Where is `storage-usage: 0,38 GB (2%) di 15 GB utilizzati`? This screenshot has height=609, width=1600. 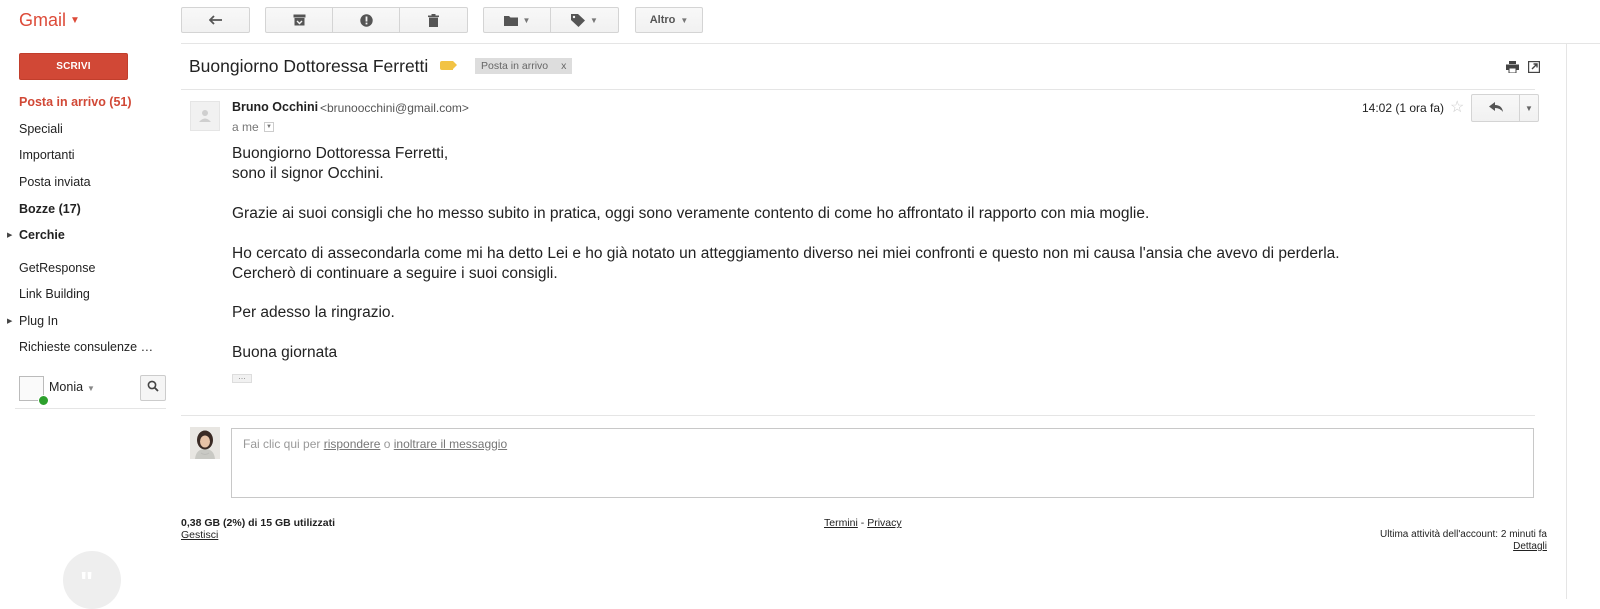 storage-usage: 0,38 GB (2%) di 15 GB utilizzati is located at coordinates (258, 523).